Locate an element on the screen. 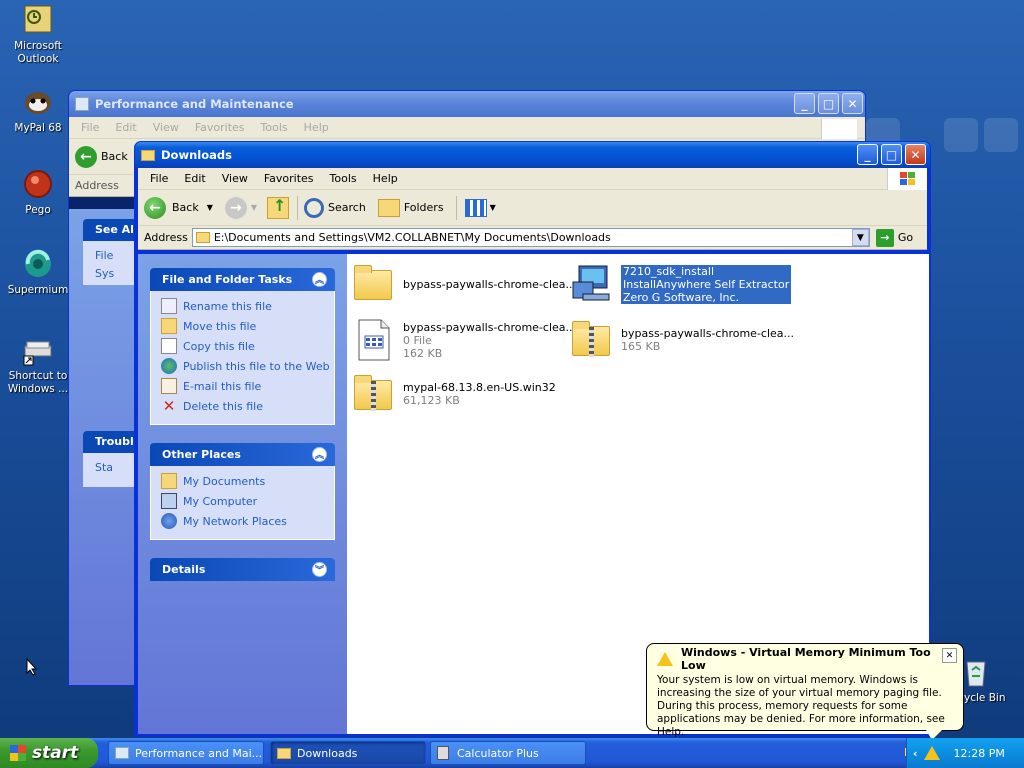 The height and width of the screenshot is (768, 1024). place-my-computer: My Computer is located at coordinates (247, 501).